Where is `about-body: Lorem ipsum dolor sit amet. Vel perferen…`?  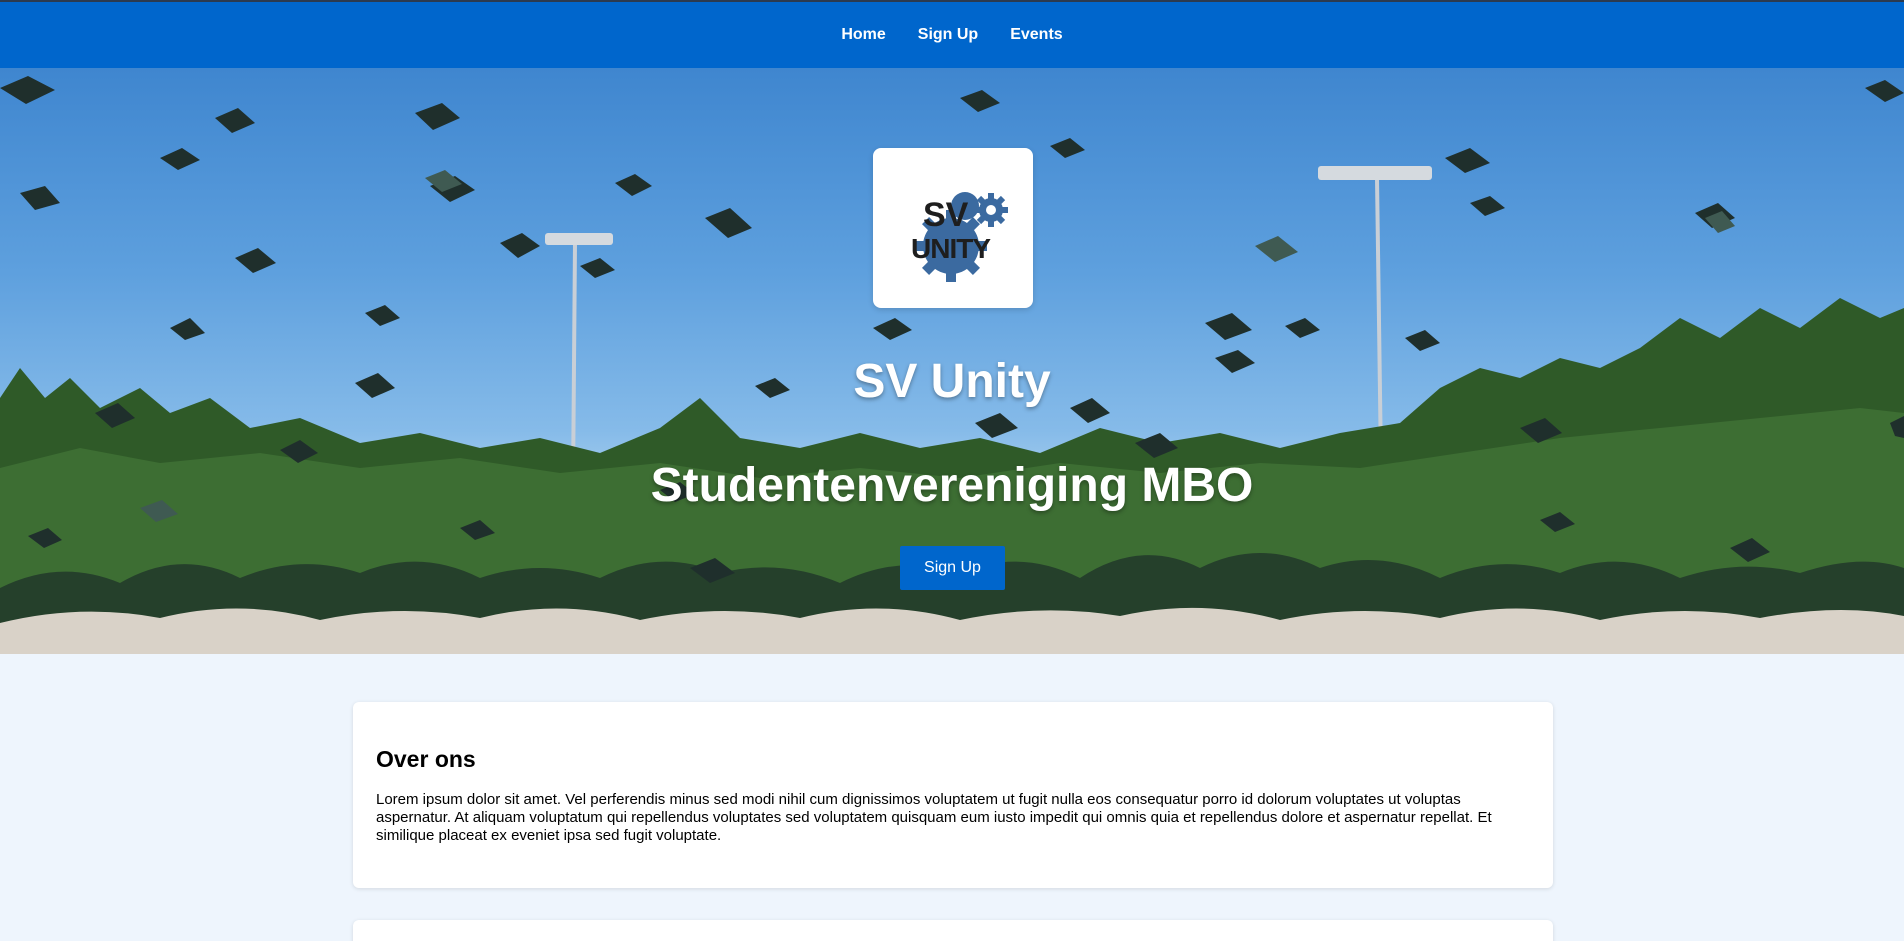
about-body: Lorem ipsum dolor sit amet. Vel perferen… is located at coordinates (934, 817).